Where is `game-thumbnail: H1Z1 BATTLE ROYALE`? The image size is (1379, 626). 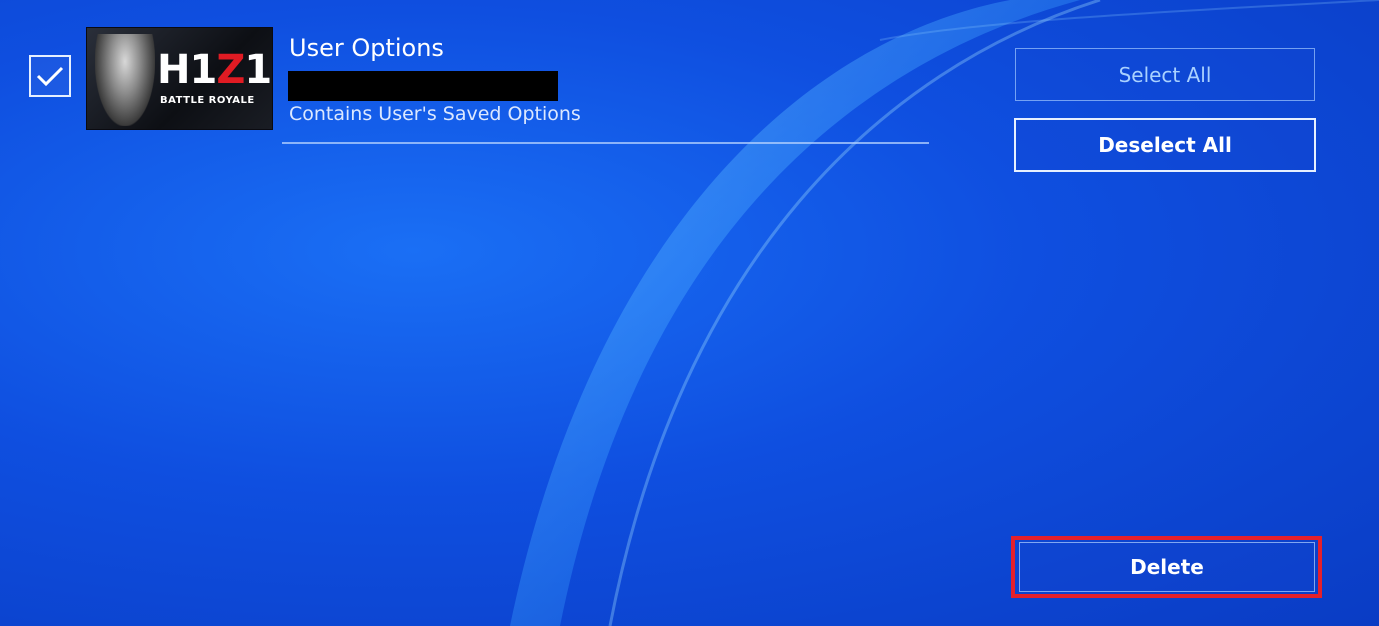 game-thumbnail: H1Z1 BATTLE ROYALE is located at coordinates (179, 78).